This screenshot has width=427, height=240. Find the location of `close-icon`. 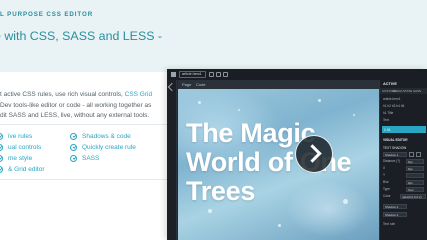

close-icon is located at coordinates (225, 74).